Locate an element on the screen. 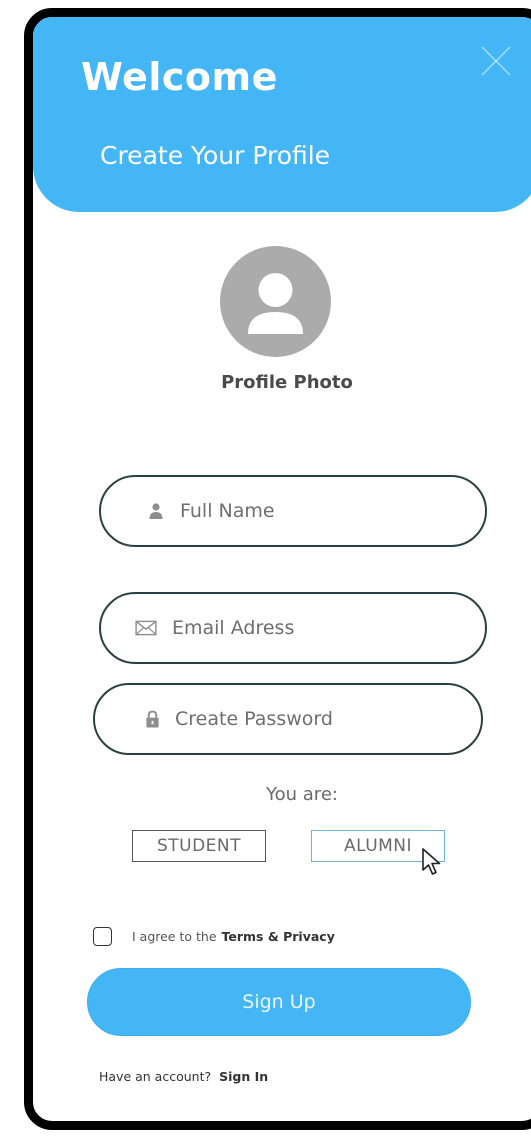 The width and height of the screenshot is (531, 1137). close-icon is located at coordinates (496, 61).